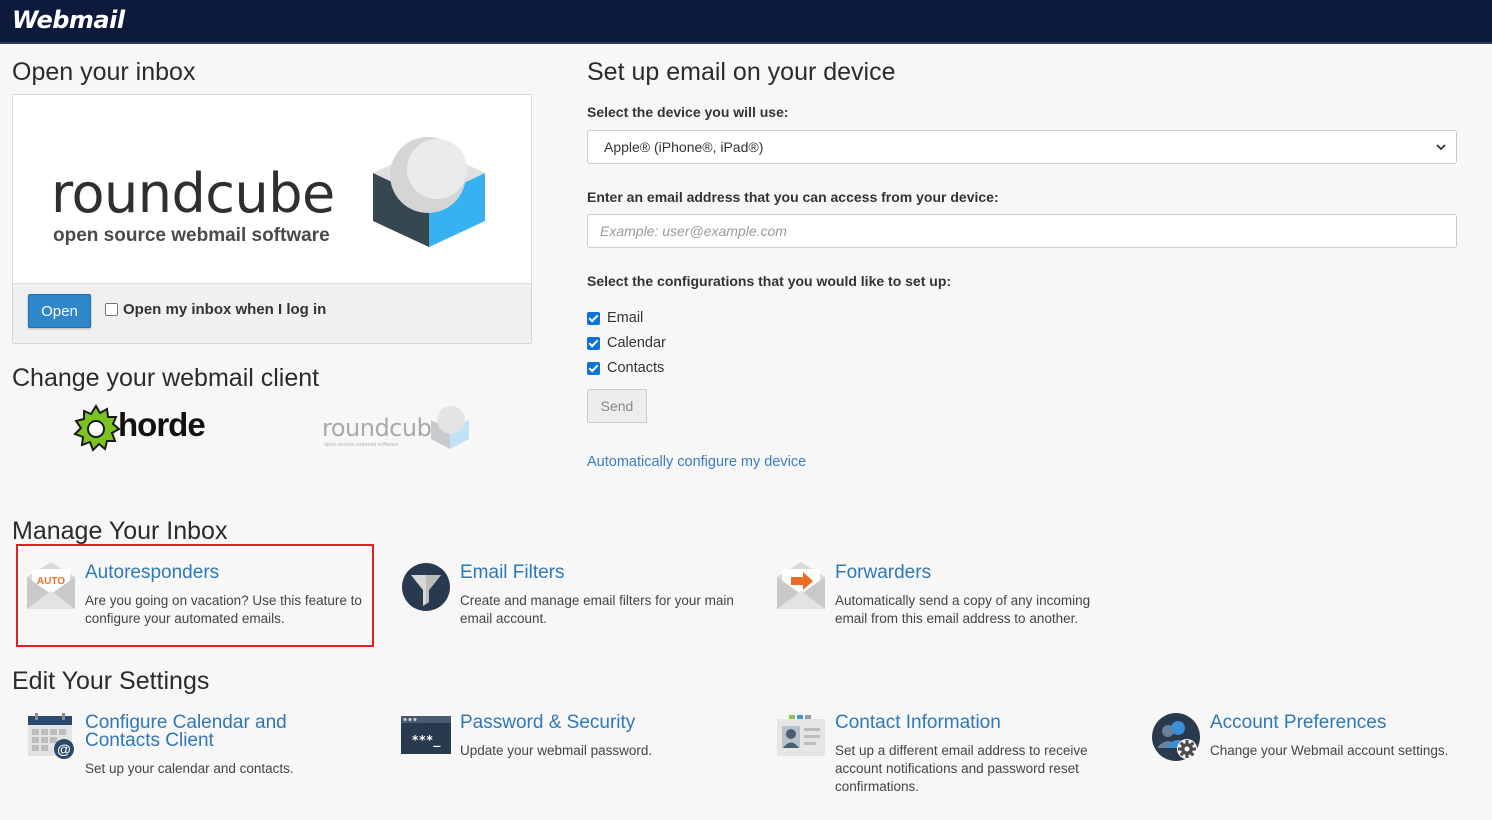  Describe the element at coordinates (111, 681) in the screenshot. I see `edit-settings-heading: Edit Your Settings` at that location.